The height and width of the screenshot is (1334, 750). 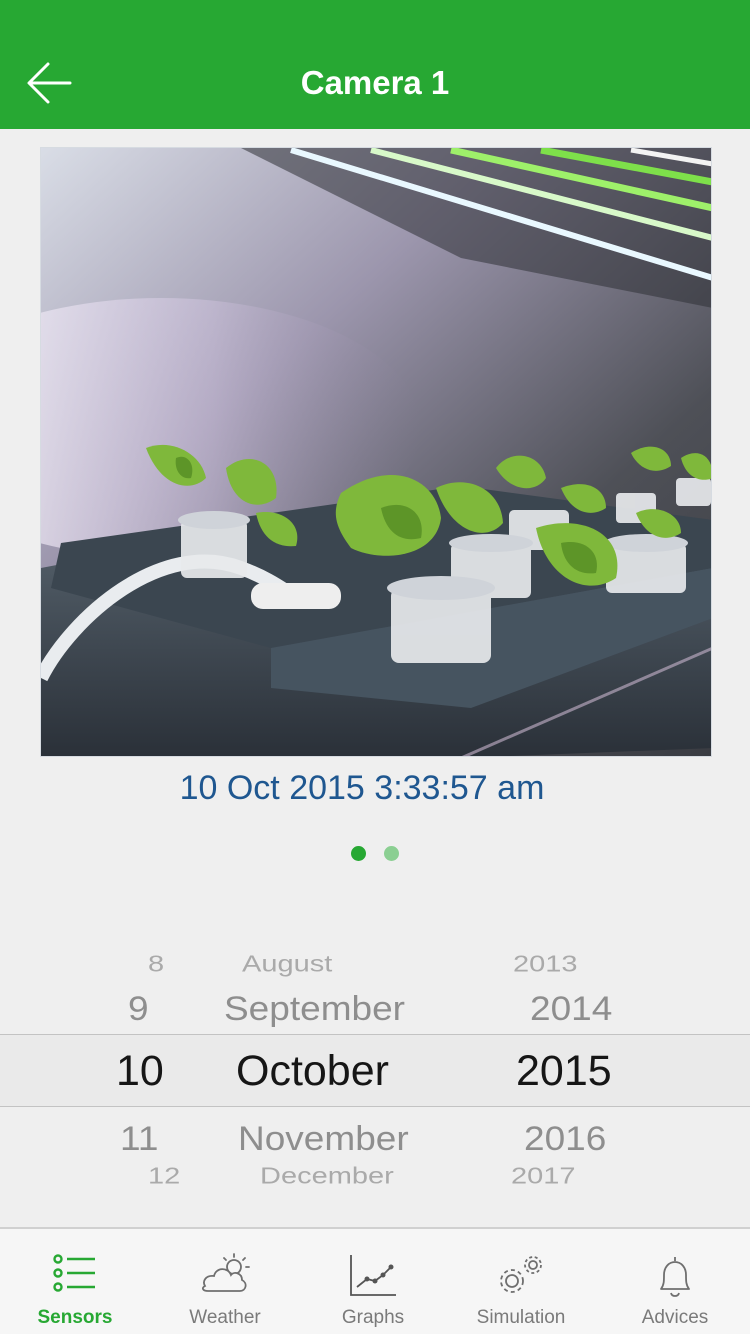 I want to click on tab-sensors: Sensors, so click(x=75, y=1281).